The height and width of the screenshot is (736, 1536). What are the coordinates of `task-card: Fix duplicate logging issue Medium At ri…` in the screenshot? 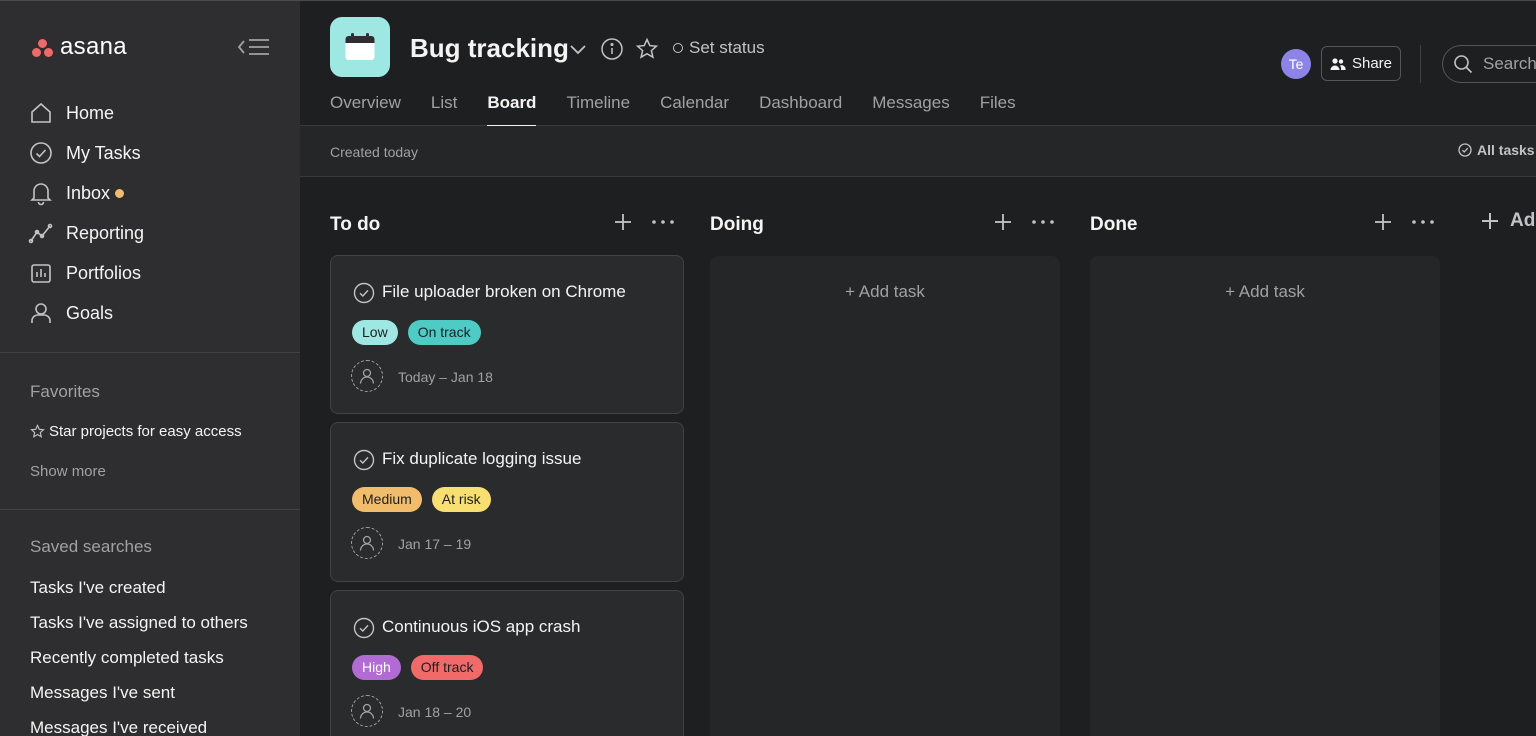 It's located at (507, 502).